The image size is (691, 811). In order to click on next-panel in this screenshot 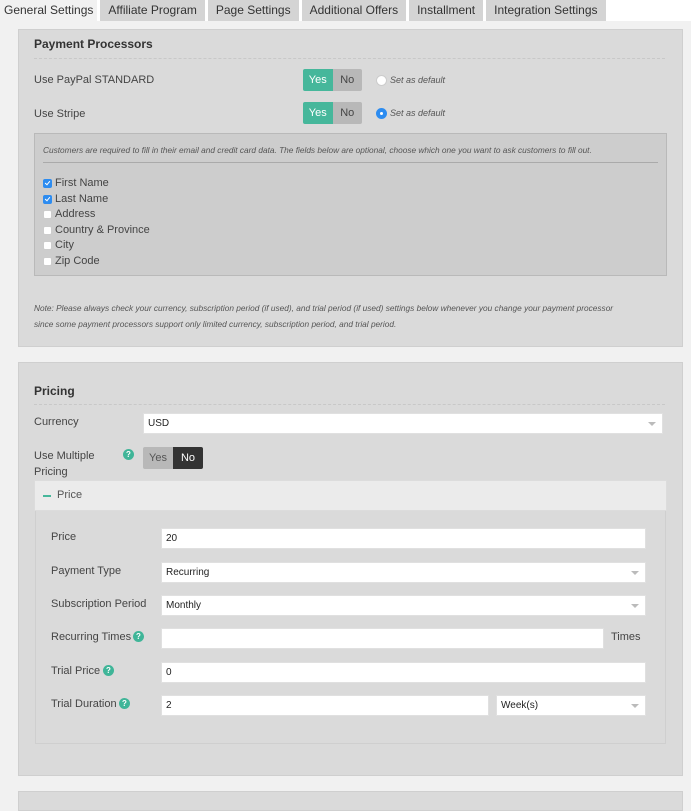, I will do `click(350, 801)`.